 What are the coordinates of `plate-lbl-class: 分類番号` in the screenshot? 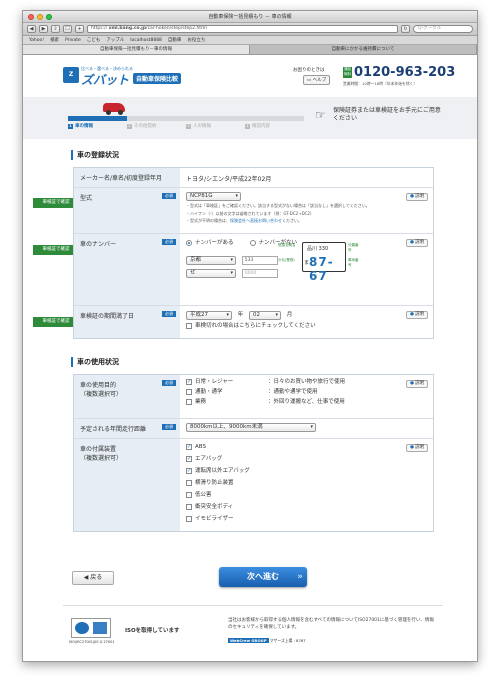 It's located at (353, 247).